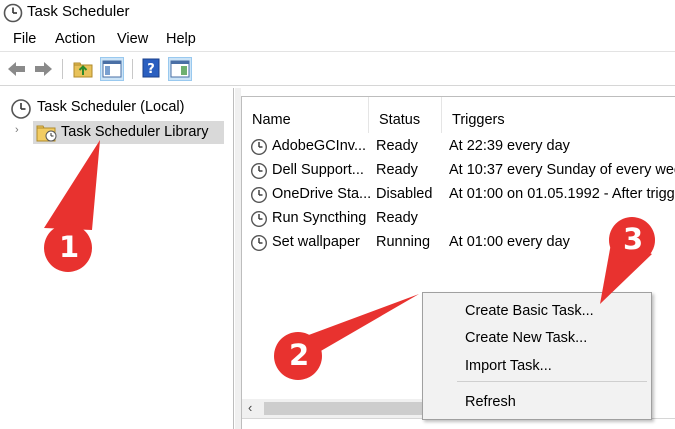 The image size is (675, 429). Describe the element at coordinates (47, 135) in the screenshot. I see `folder-clock-icon` at that location.